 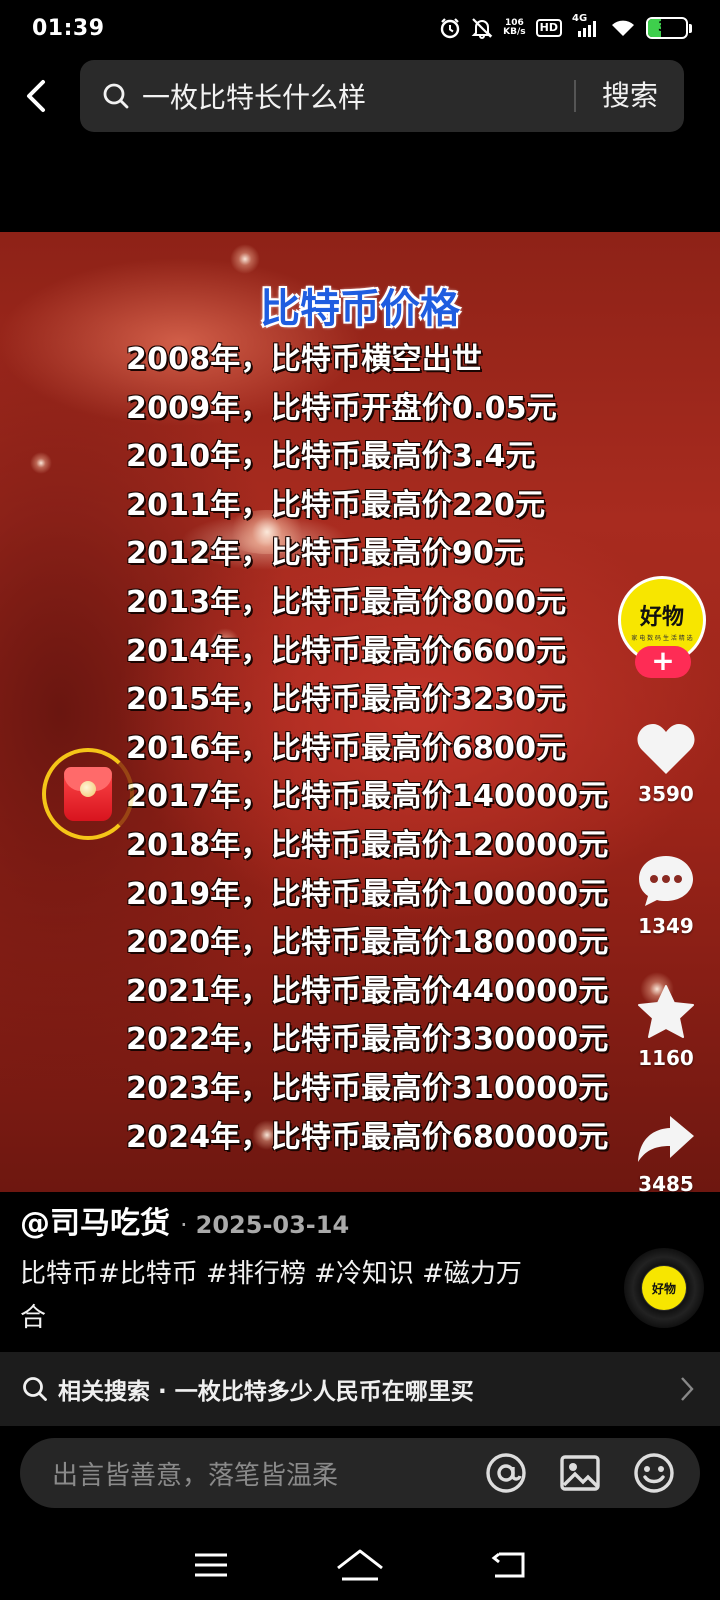 I want to click on post-description: 比特币#比特币 #排行榜 #冷知识 #磁力万合, so click(x=280, y=1296).